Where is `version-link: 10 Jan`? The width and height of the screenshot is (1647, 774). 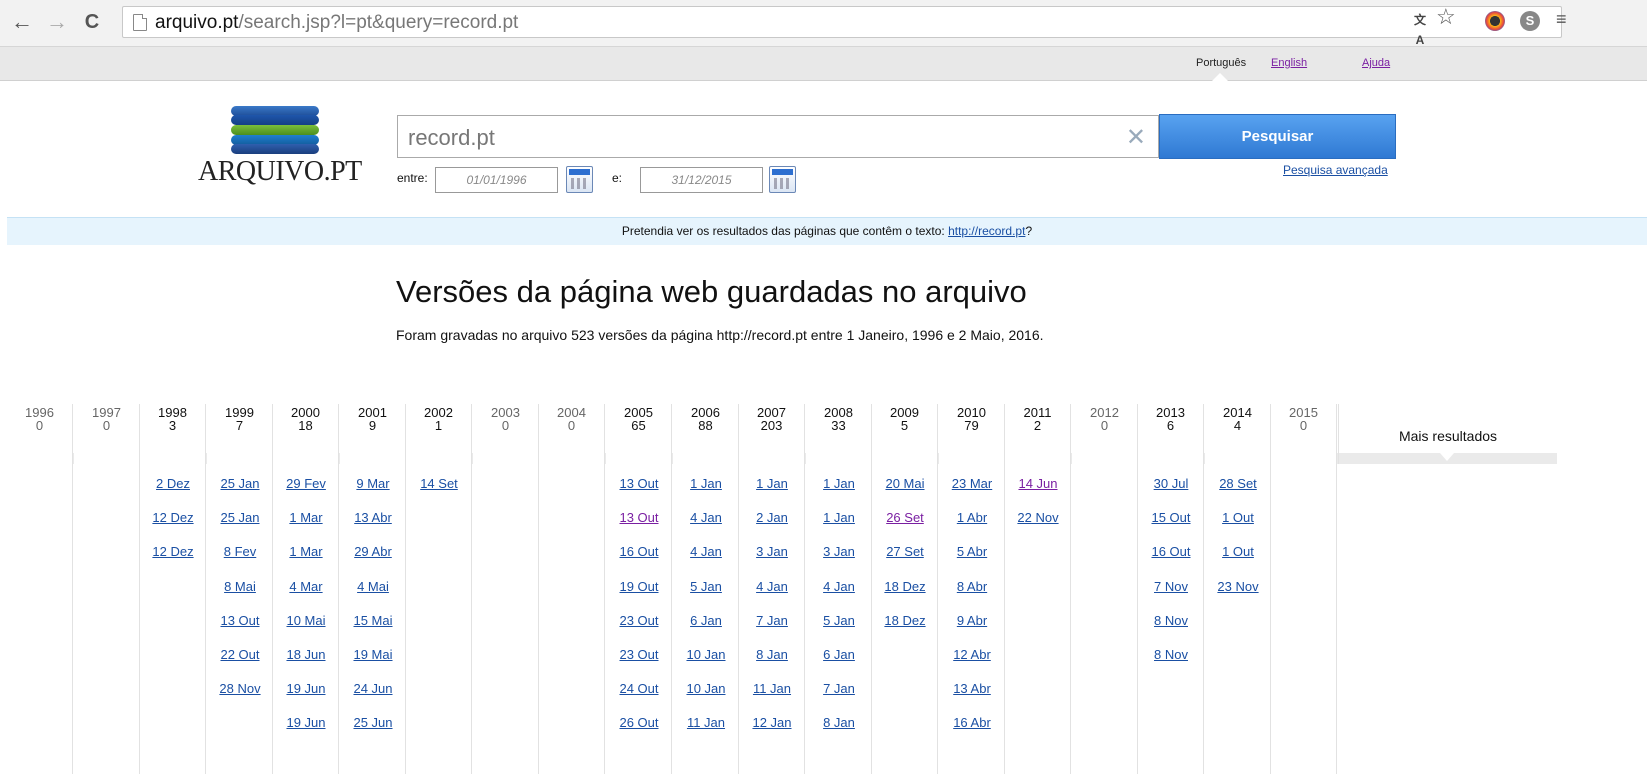 version-link: 10 Jan is located at coordinates (706, 688).